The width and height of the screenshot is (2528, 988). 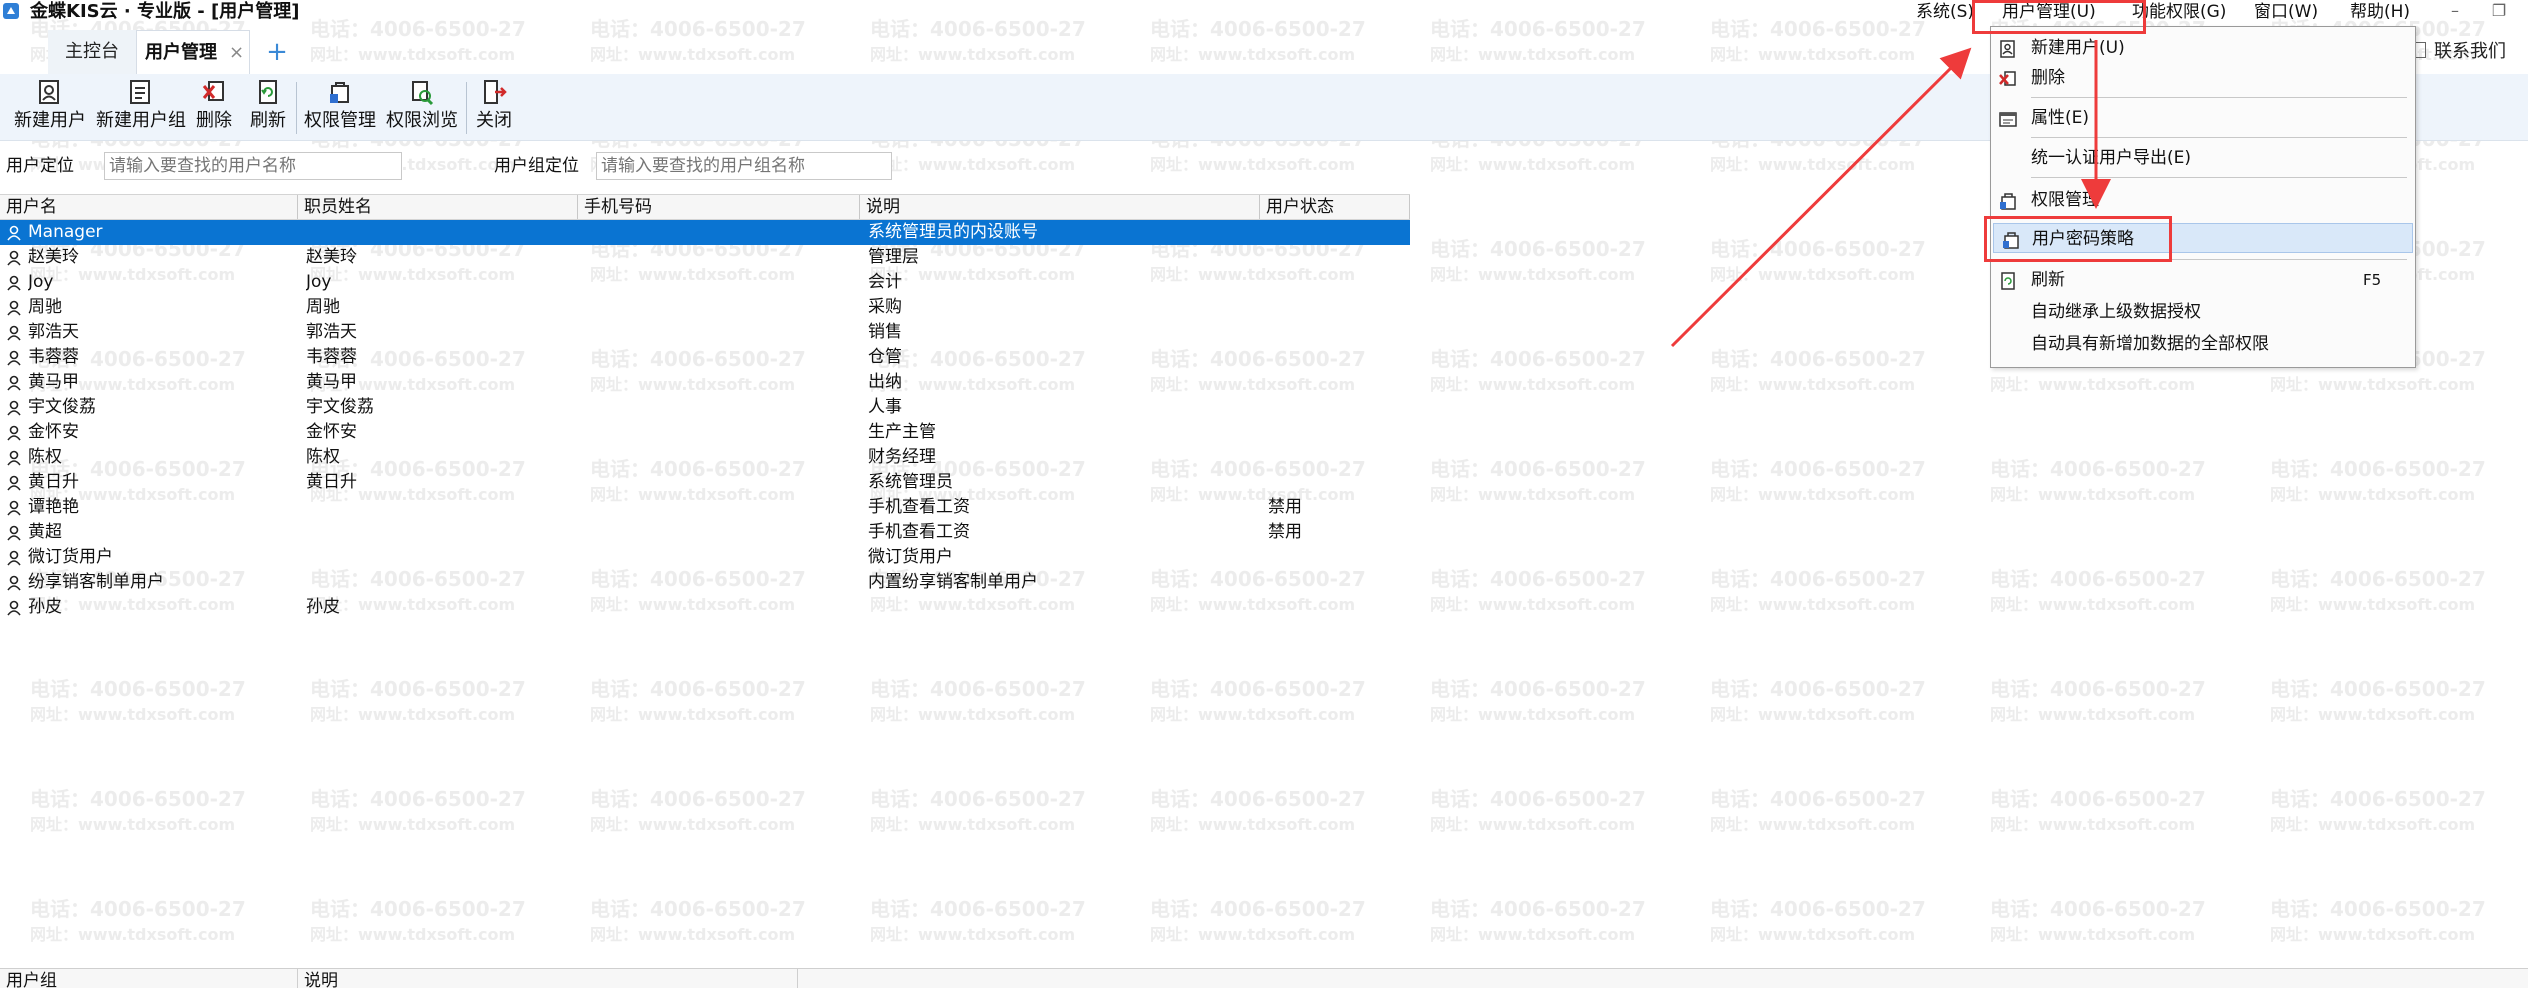 What do you see at coordinates (441, 232) in the screenshot?
I see `cell-staff` at bounding box center [441, 232].